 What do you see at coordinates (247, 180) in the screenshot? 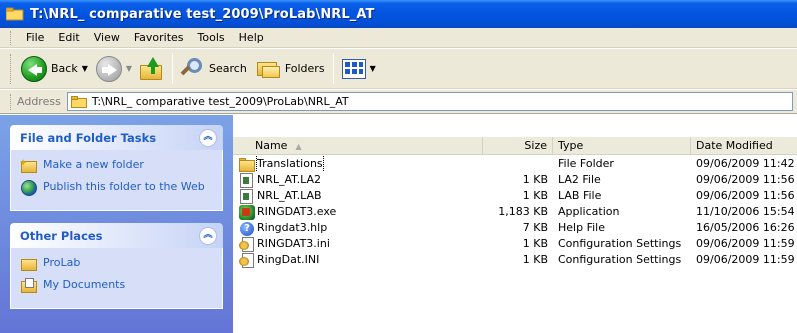
I see `document-icon` at bounding box center [247, 180].